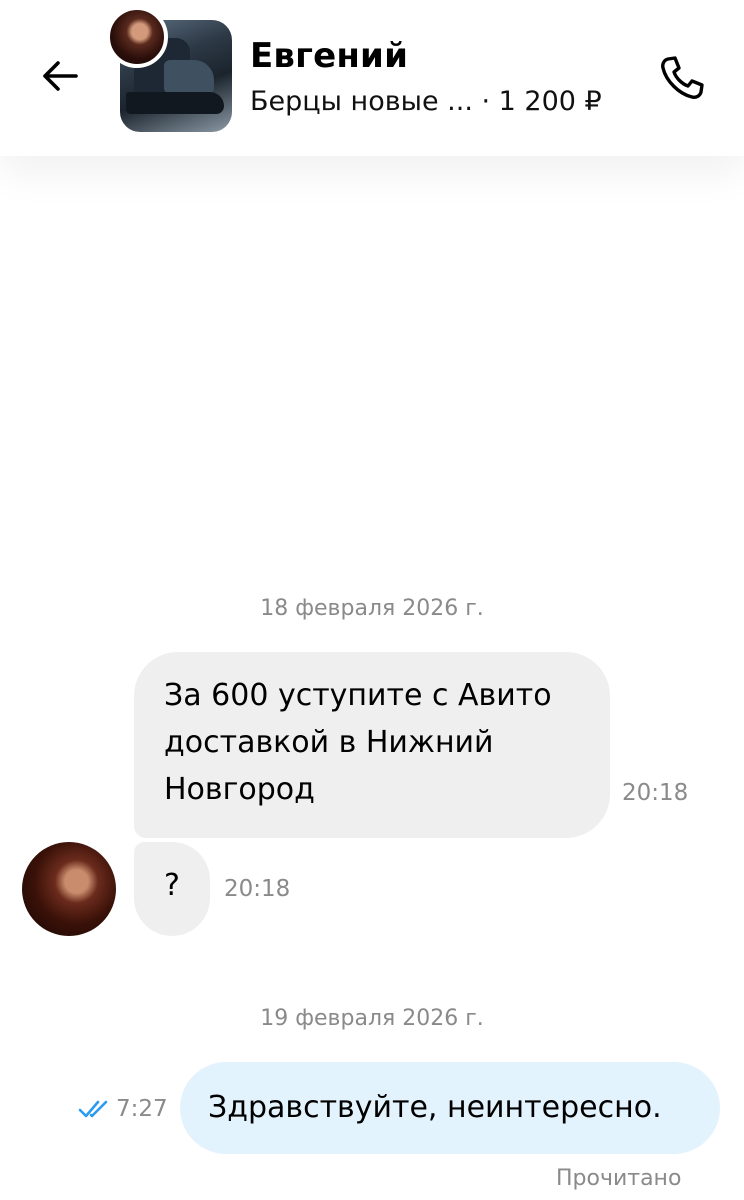  What do you see at coordinates (329, 56) in the screenshot?
I see `seller-name: Евгений` at bounding box center [329, 56].